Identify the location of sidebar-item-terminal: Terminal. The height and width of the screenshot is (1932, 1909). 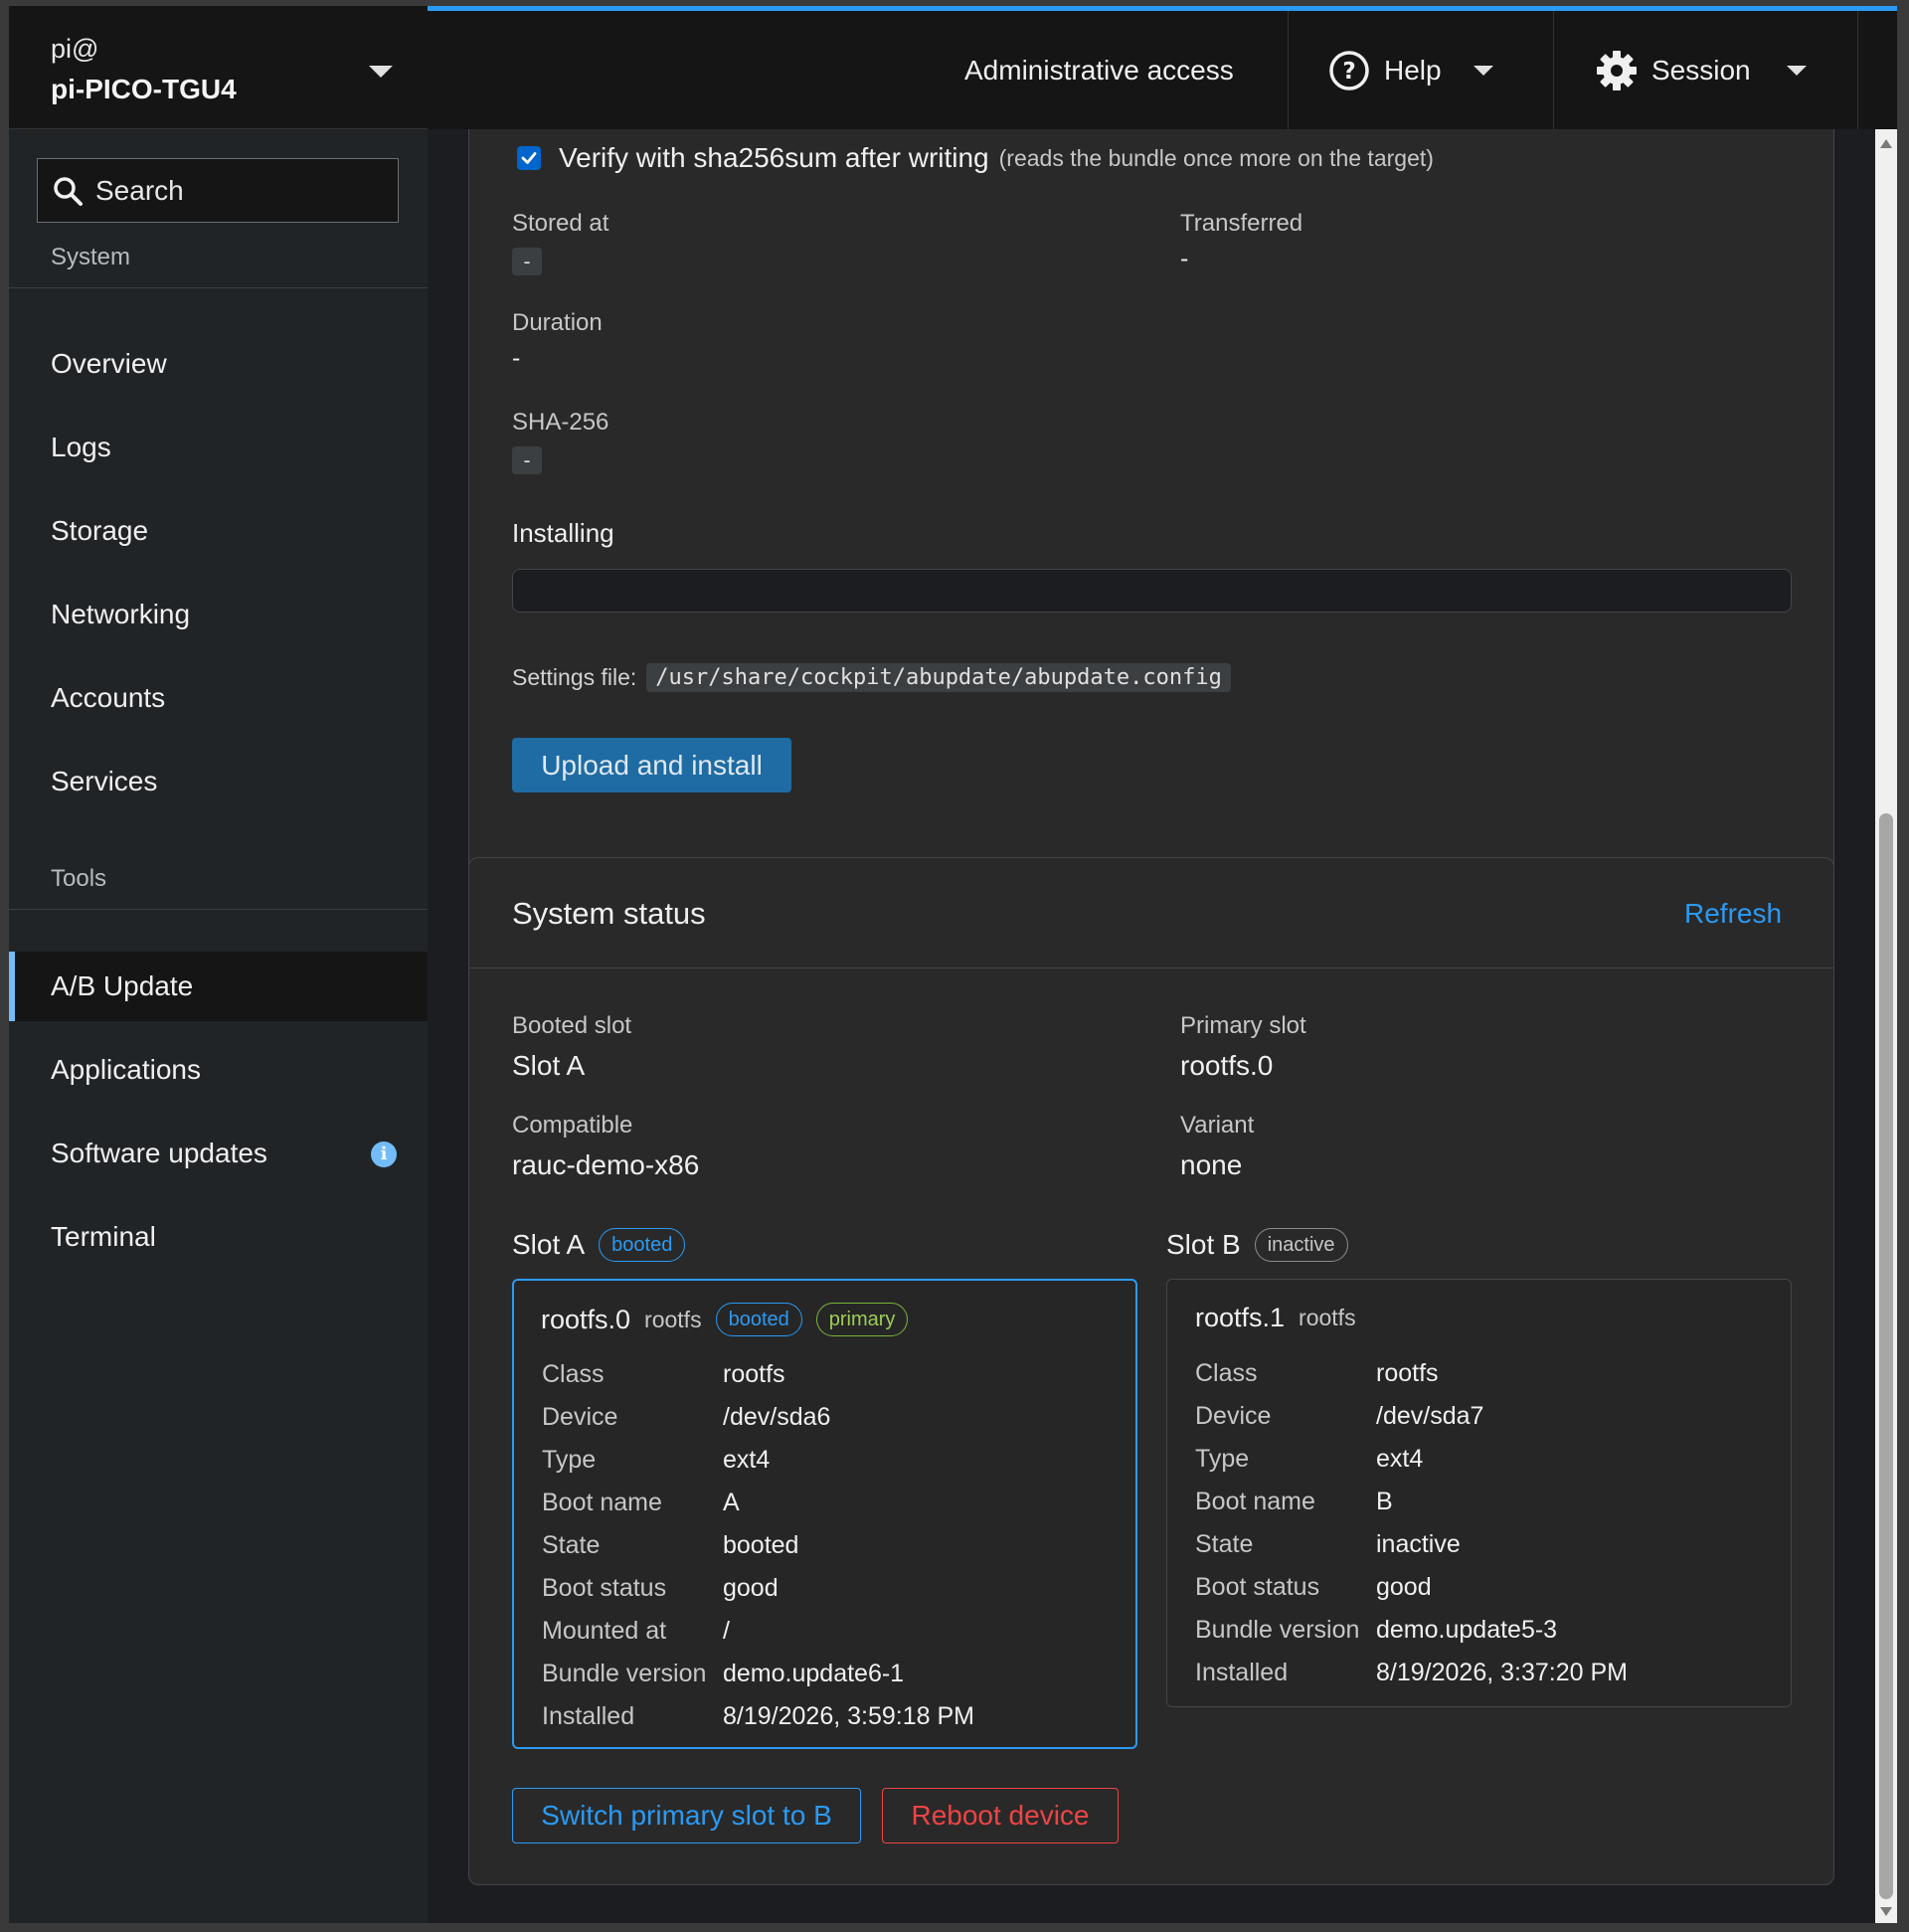
(218, 1237).